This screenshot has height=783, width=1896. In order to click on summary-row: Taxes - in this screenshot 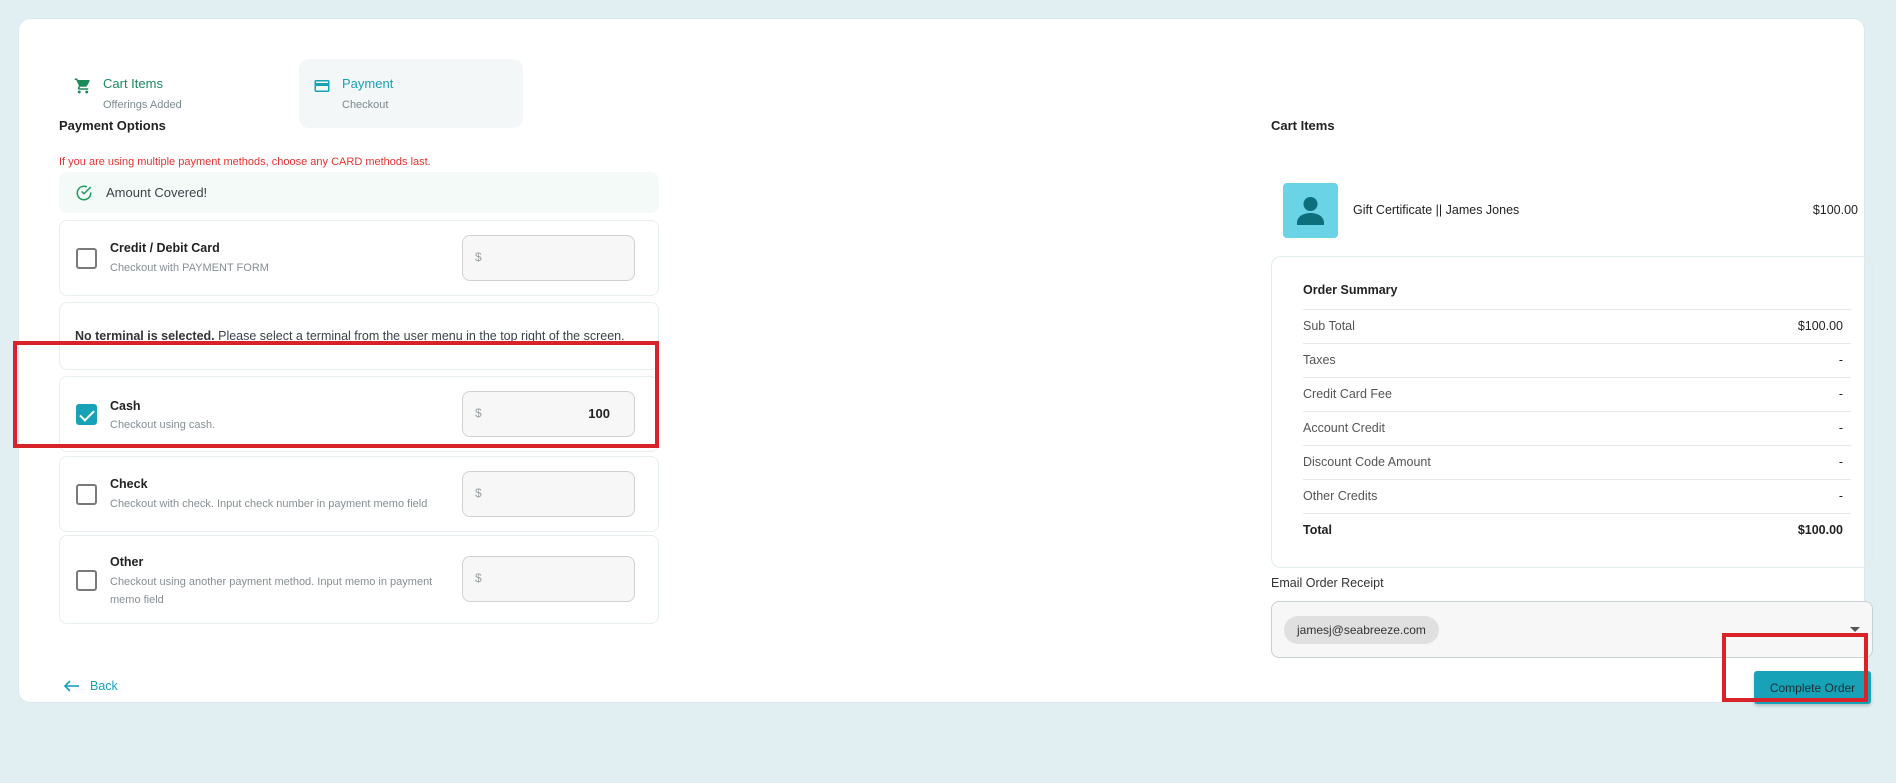, I will do `click(1577, 360)`.